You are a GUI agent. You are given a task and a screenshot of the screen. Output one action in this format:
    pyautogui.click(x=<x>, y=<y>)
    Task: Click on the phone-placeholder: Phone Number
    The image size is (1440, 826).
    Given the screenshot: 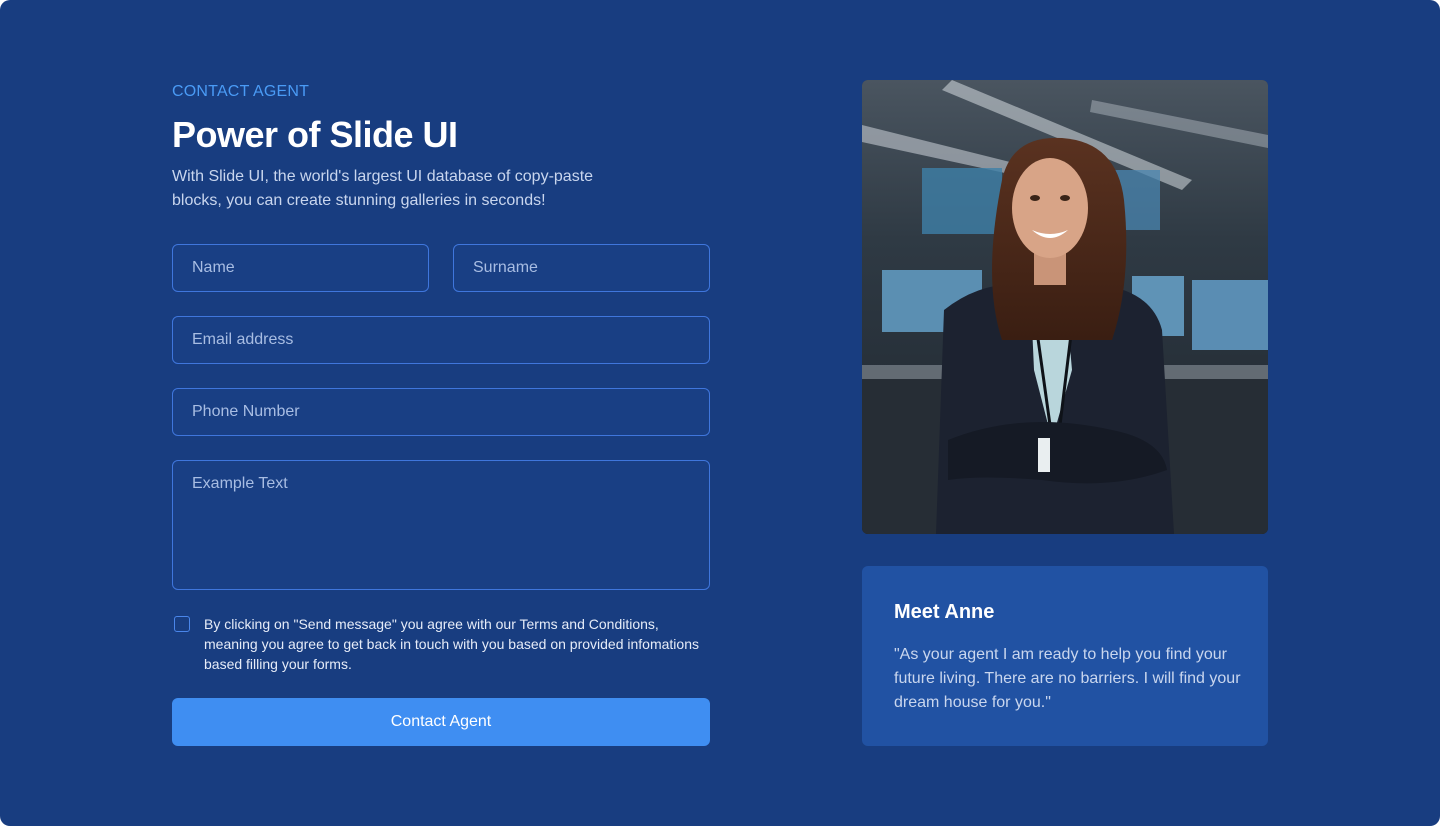 What is the action you would take?
    pyautogui.click(x=246, y=411)
    